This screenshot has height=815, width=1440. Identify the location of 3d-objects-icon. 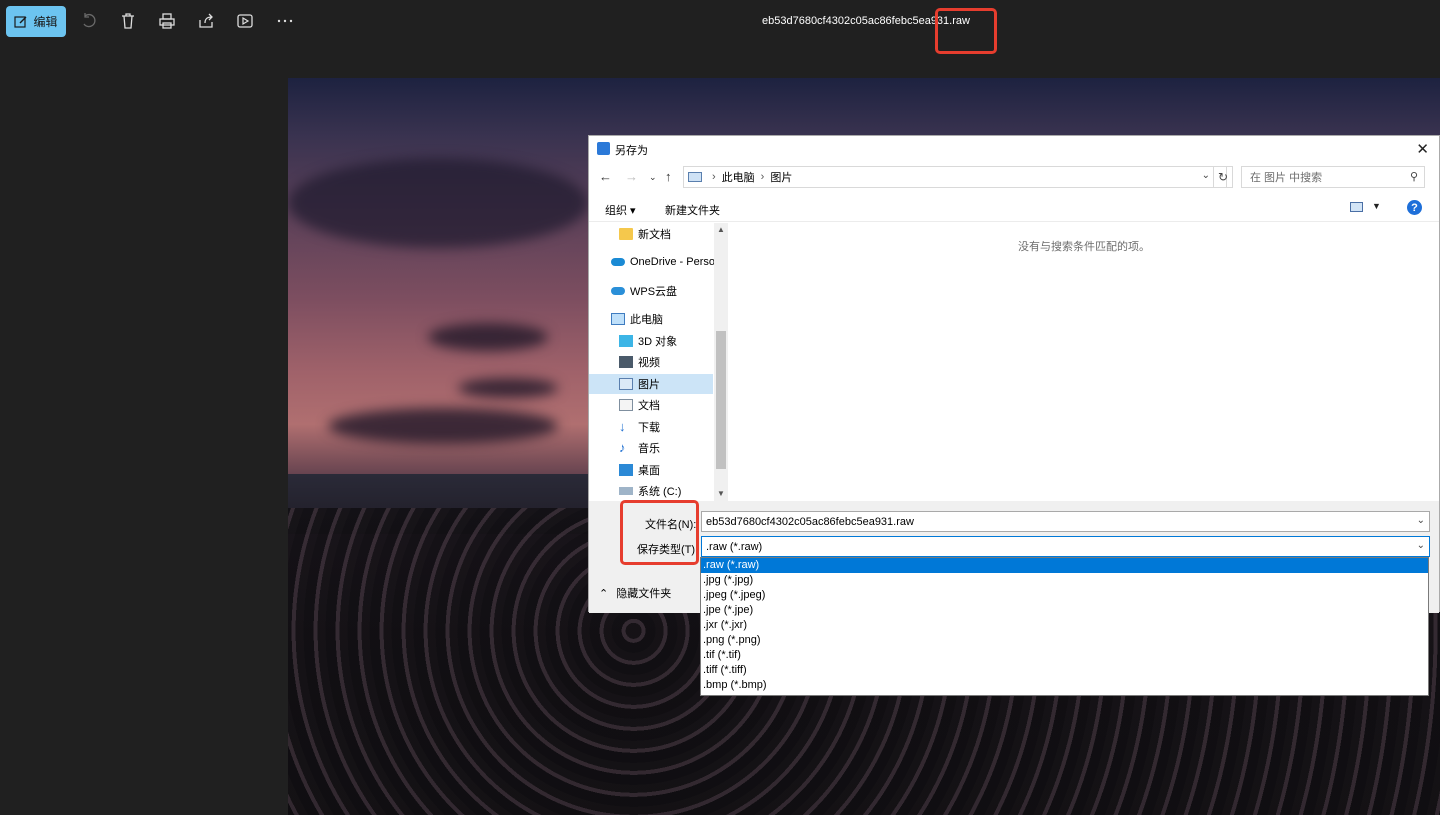
(626, 341).